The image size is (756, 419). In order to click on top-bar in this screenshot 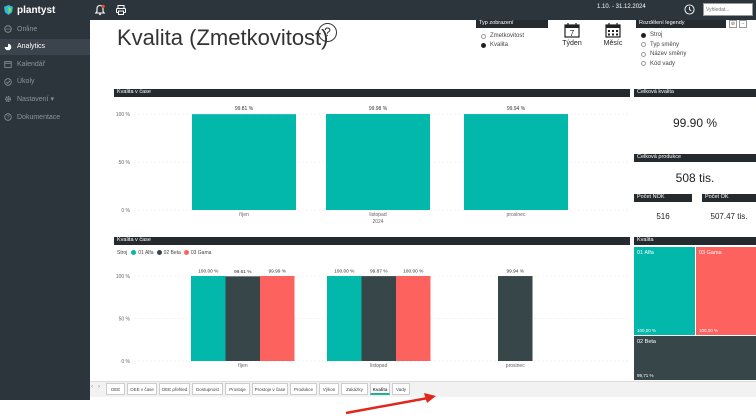, I will do `click(423, 10)`.